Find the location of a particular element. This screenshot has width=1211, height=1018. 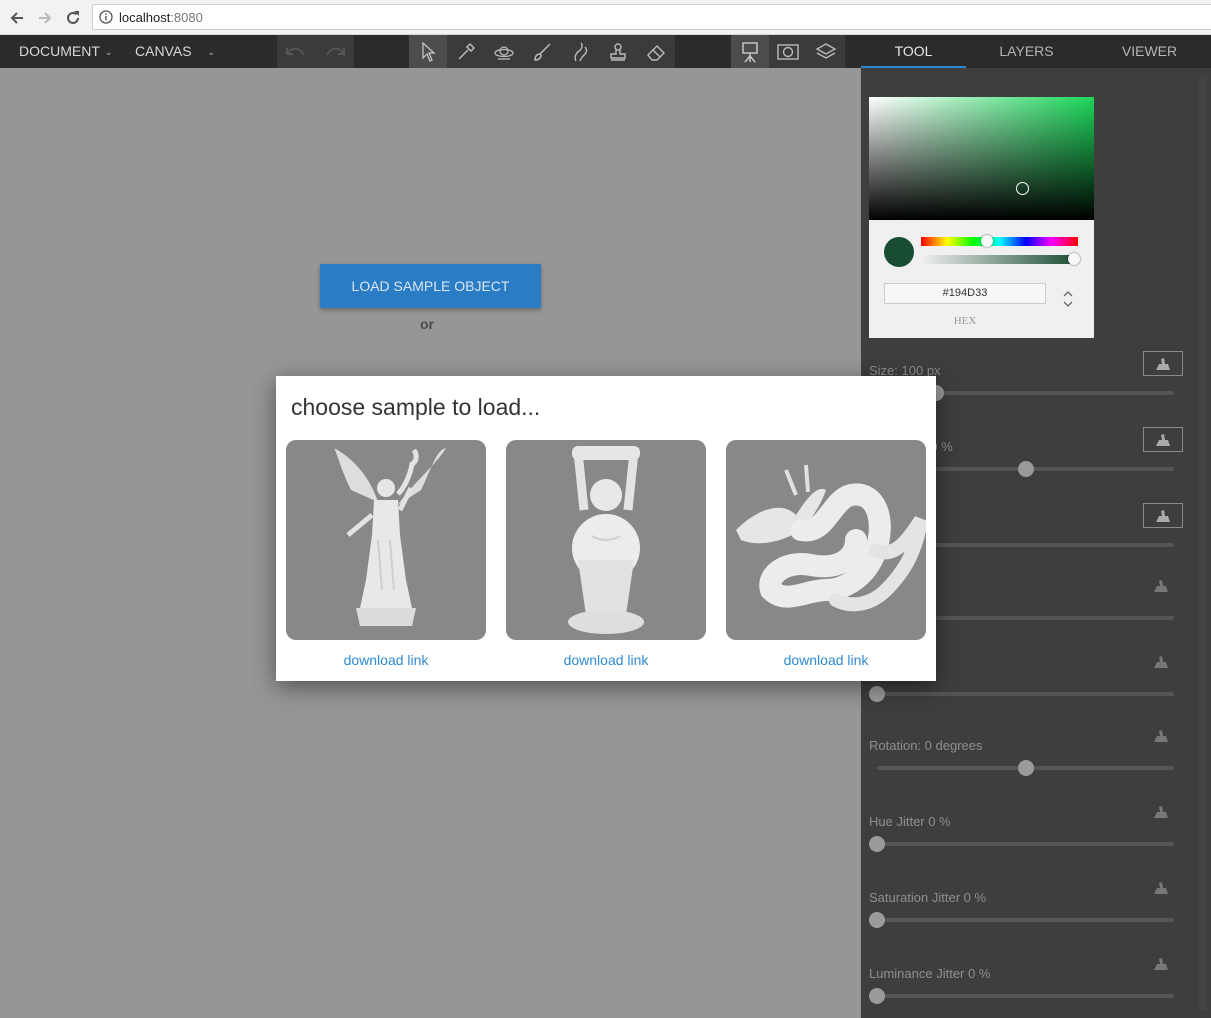

alpha-slider-handle is located at coordinates (1074, 259).